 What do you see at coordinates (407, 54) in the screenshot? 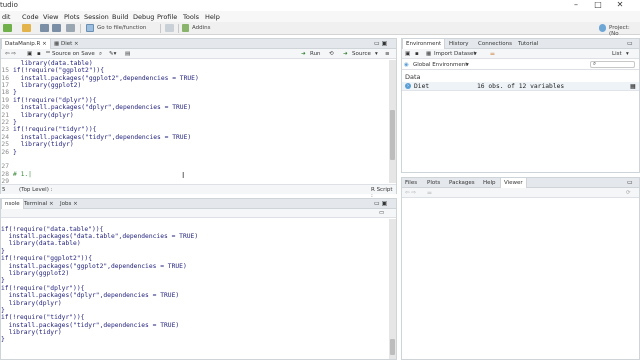
I see `open-workspace-icon: ▣` at bounding box center [407, 54].